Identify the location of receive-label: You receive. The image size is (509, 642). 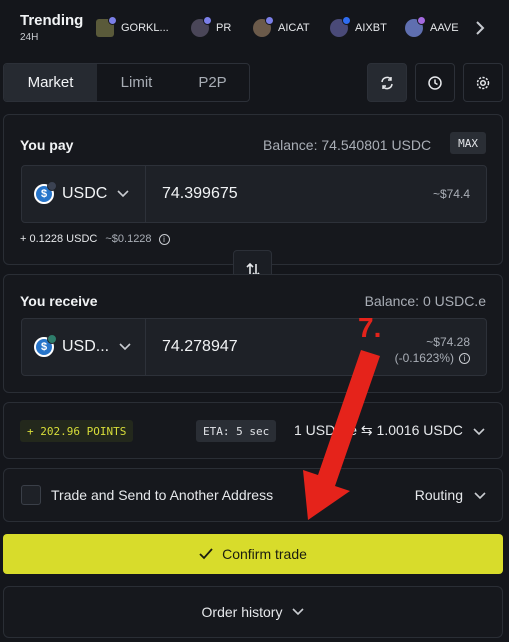
(59, 301).